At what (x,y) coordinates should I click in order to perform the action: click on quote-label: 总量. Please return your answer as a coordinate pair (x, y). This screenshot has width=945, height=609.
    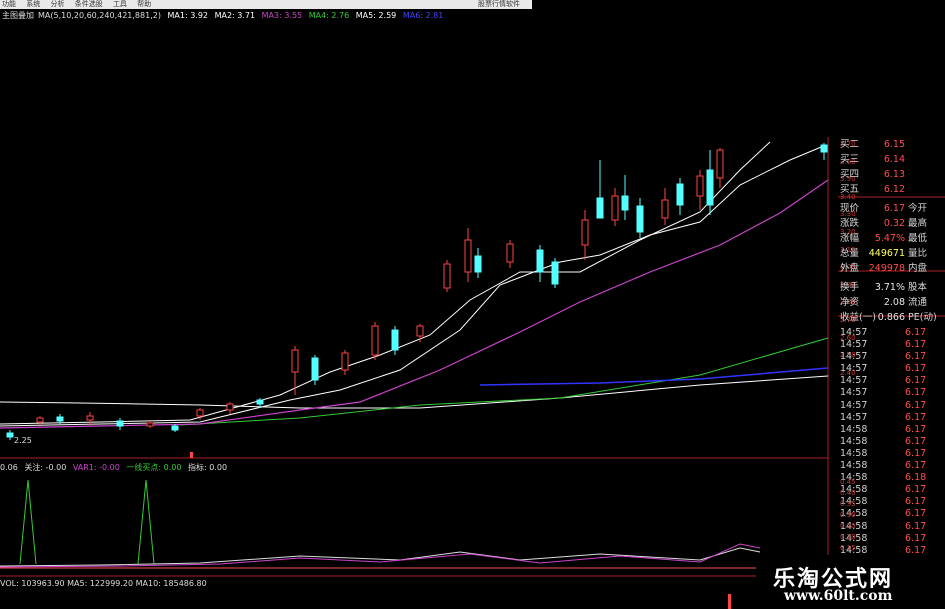
    Looking at the image, I should click on (850, 253).